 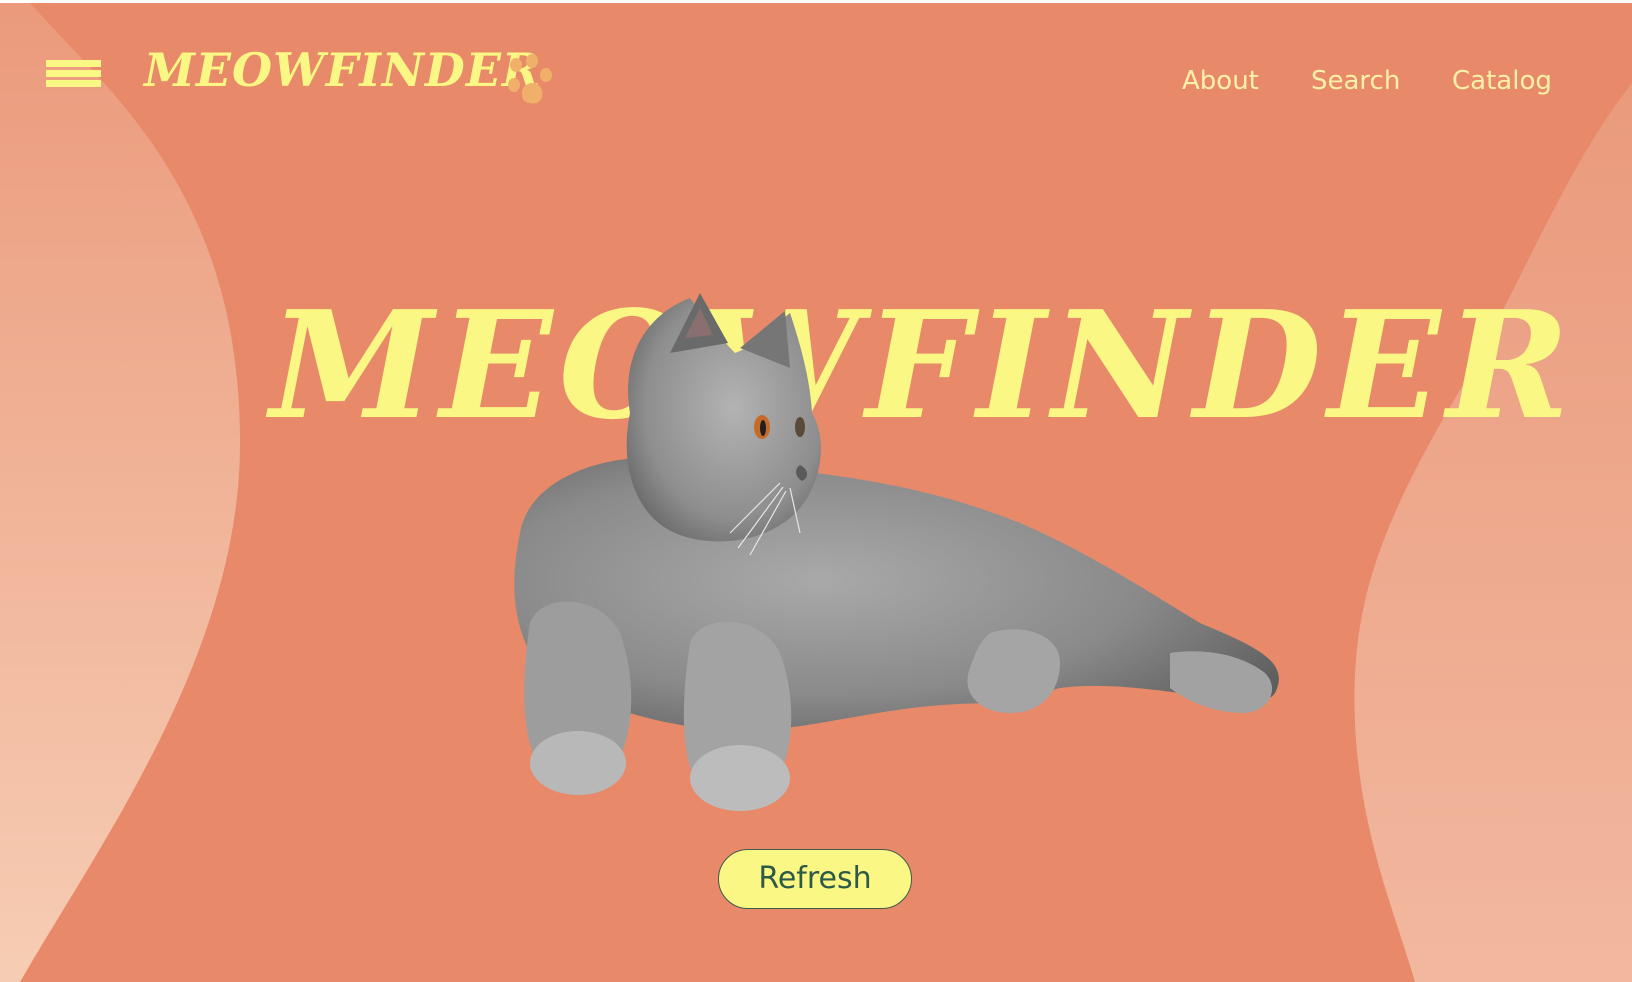 I want to click on left-wave-shape, so click(x=120, y=492).